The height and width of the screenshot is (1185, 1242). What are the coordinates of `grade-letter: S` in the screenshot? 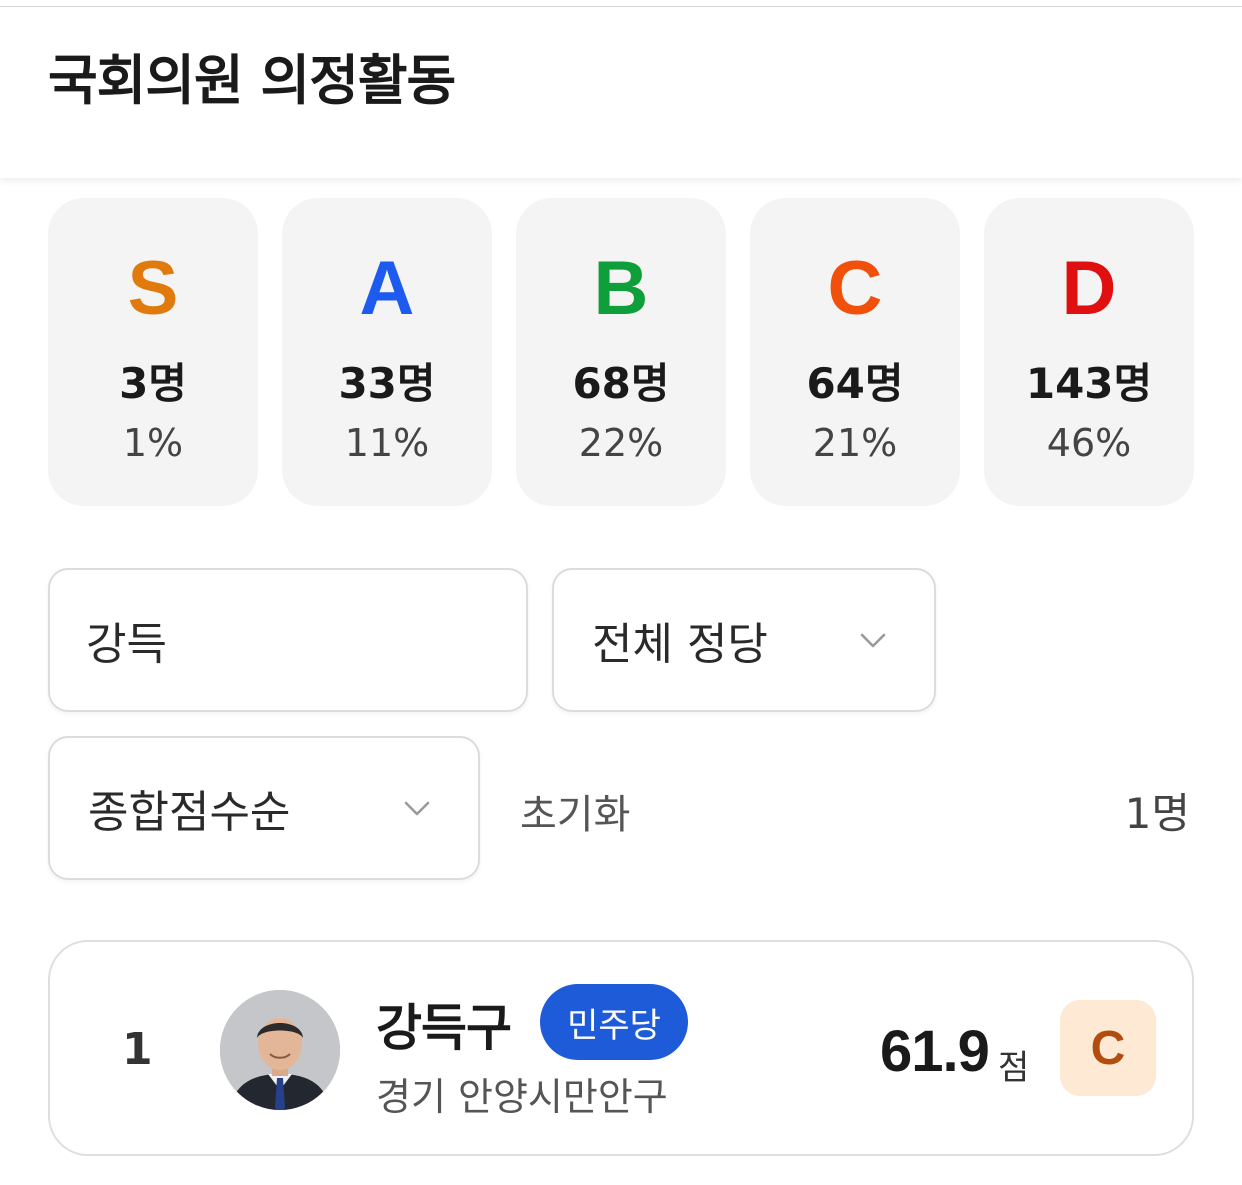 It's located at (153, 288).